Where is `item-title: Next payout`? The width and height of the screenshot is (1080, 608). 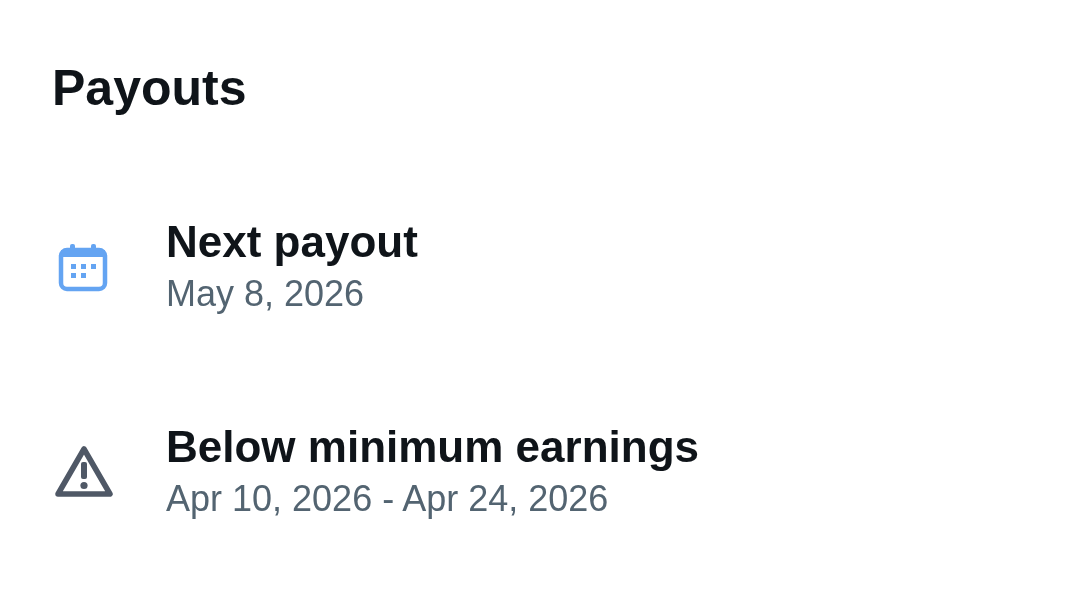
item-title: Next payout is located at coordinates (292, 242).